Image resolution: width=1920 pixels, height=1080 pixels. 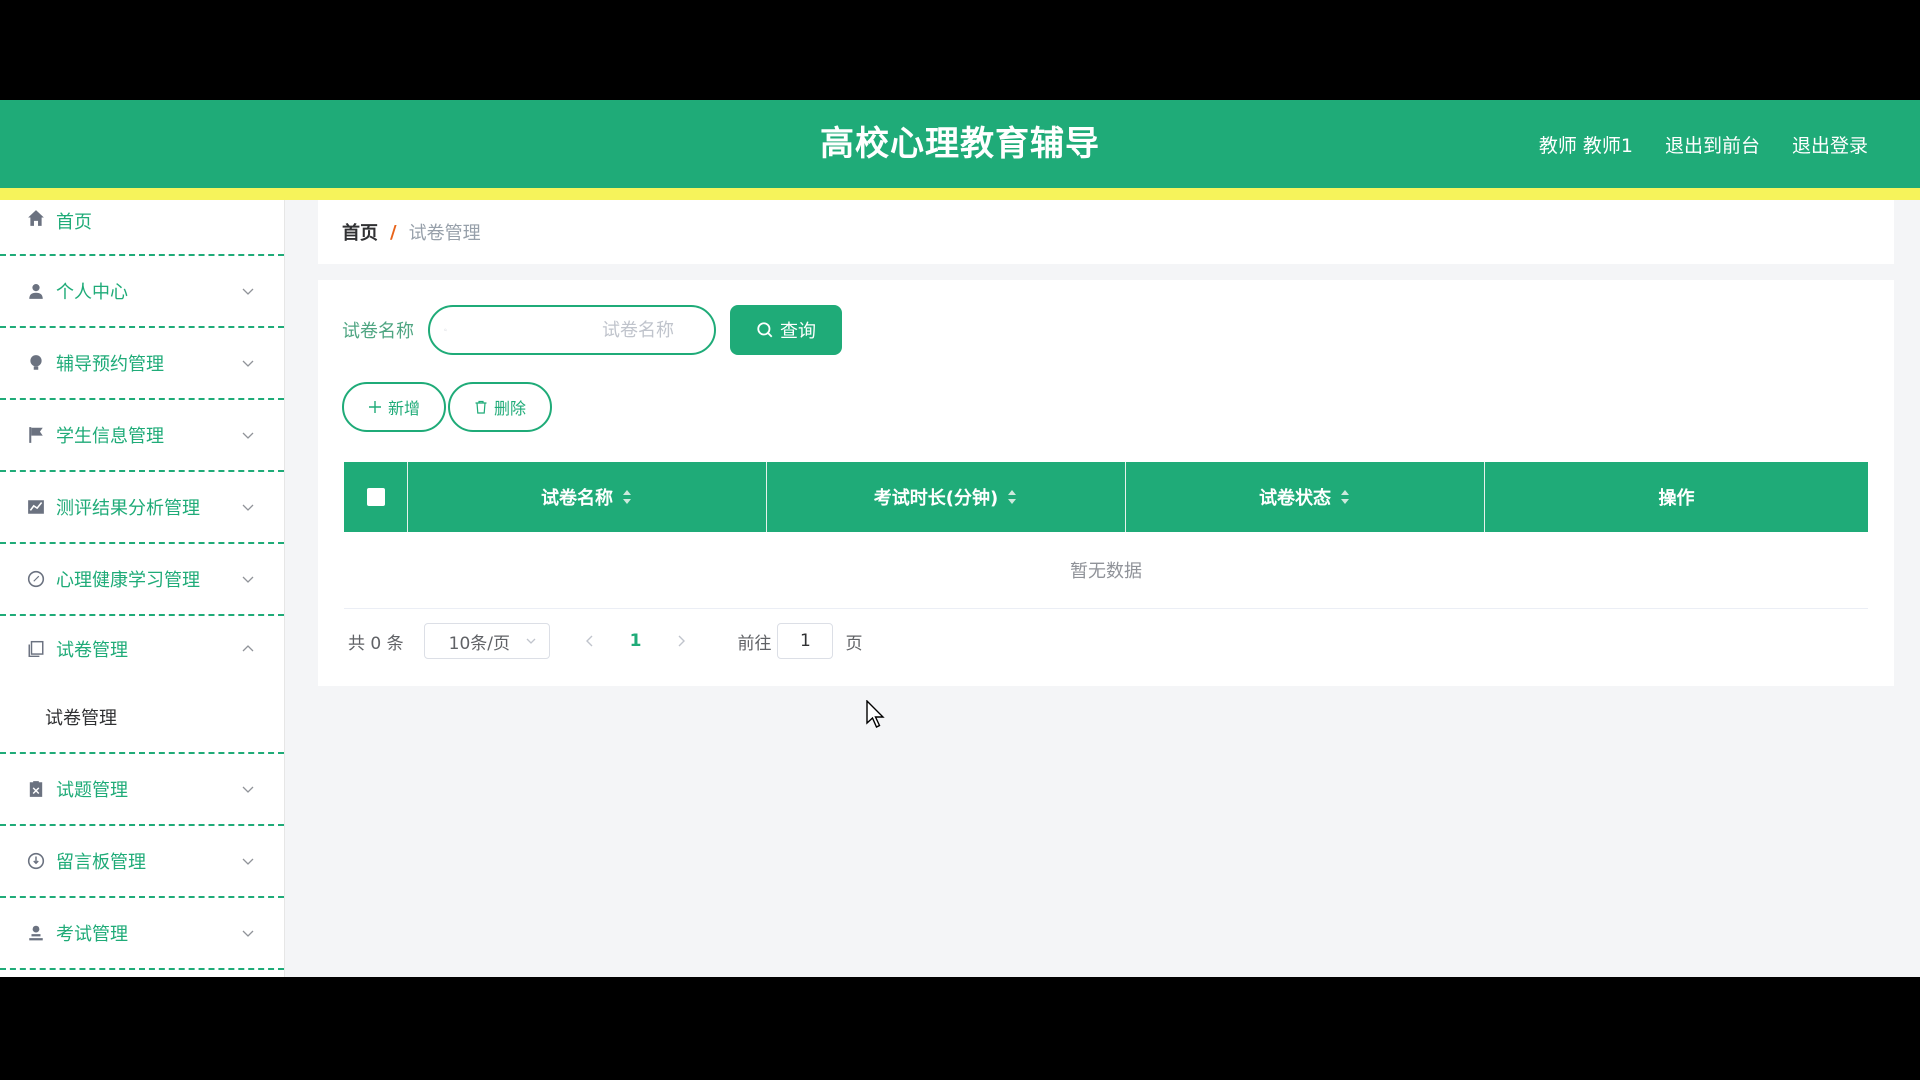 I want to click on sidebar-item-label: 测评结果分析管理, so click(x=128, y=508).